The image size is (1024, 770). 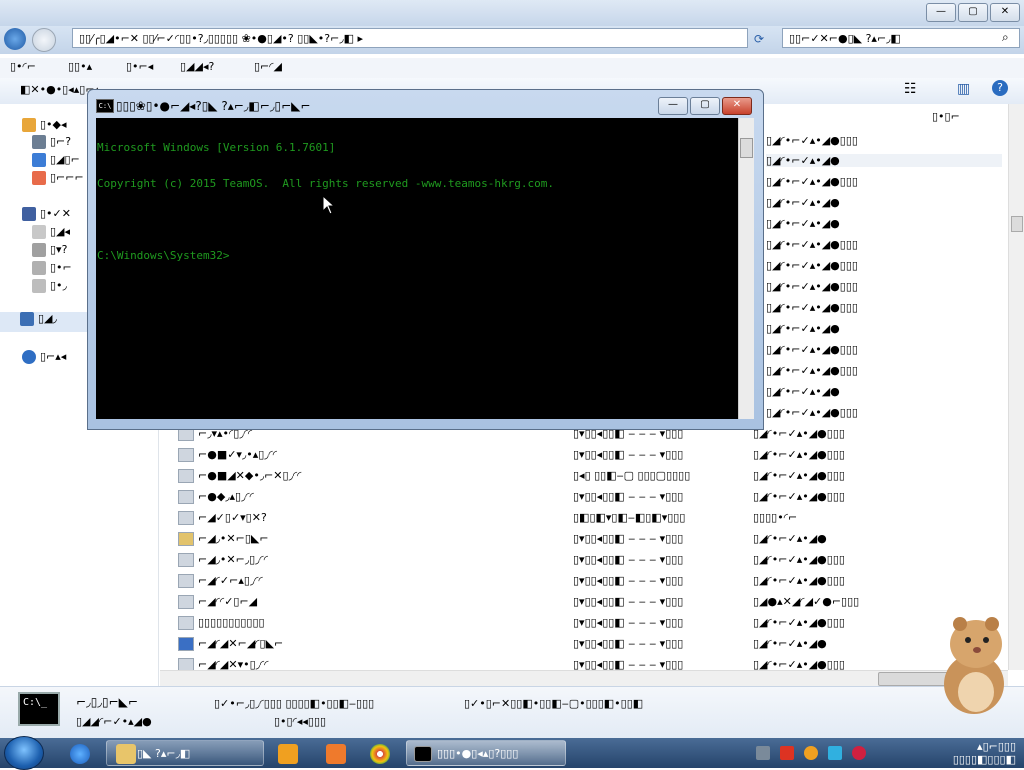 I want to click on menu-help: ▯⌐◜◢, so click(x=268, y=66).